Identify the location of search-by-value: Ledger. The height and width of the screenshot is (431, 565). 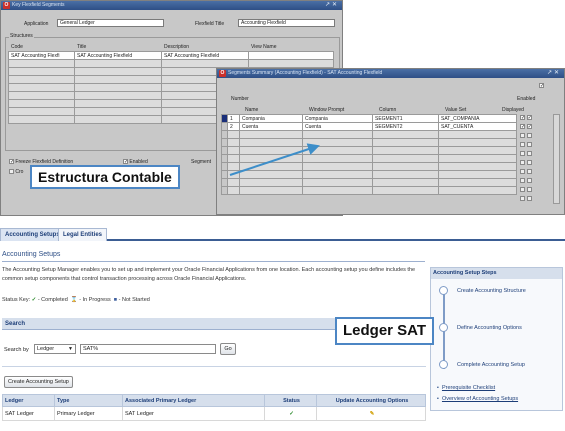
(46, 349).